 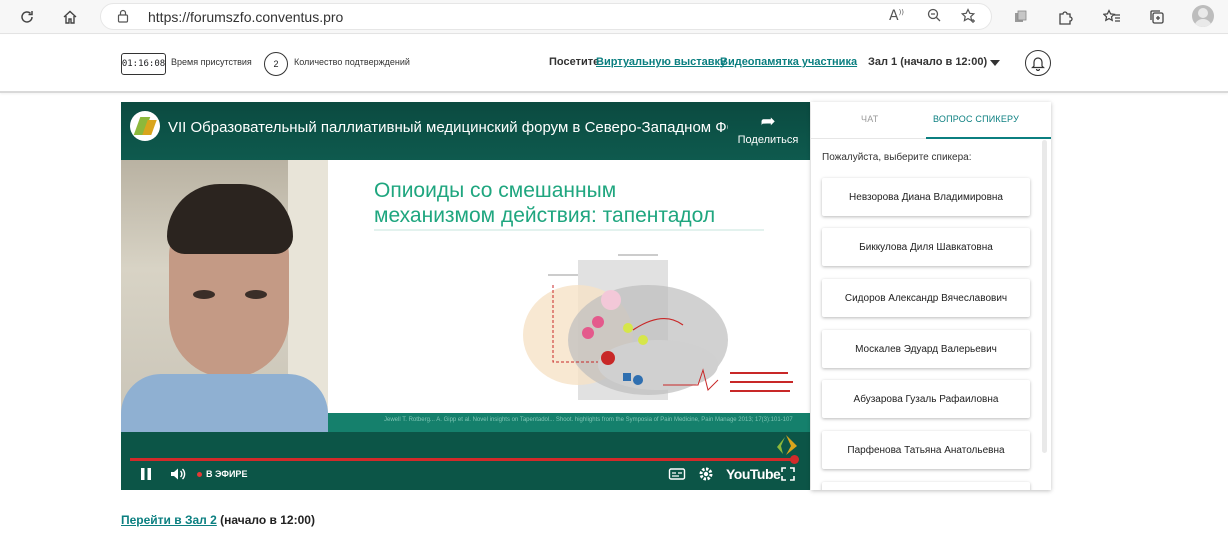 What do you see at coordinates (706, 476) in the screenshot?
I see `settings-gear-icon` at bounding box center [706, 476].